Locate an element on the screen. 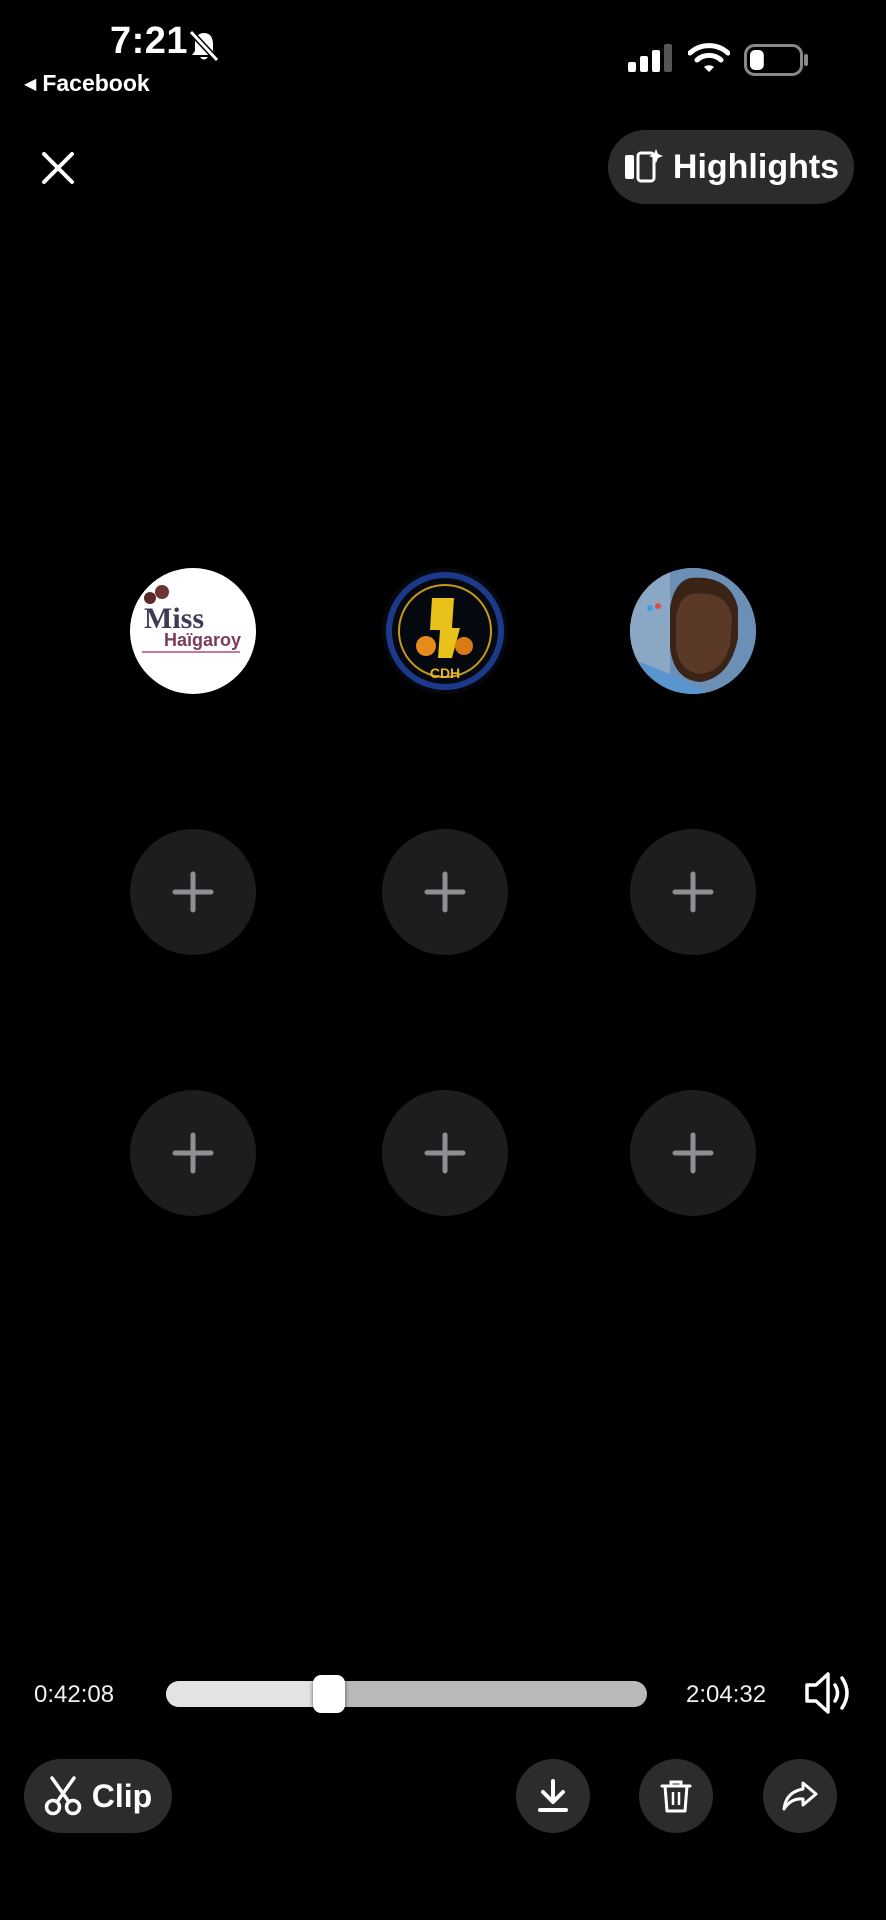 This screenshot has width=886, height=1920. speaker-icon is located at coordinates (829, 1693).